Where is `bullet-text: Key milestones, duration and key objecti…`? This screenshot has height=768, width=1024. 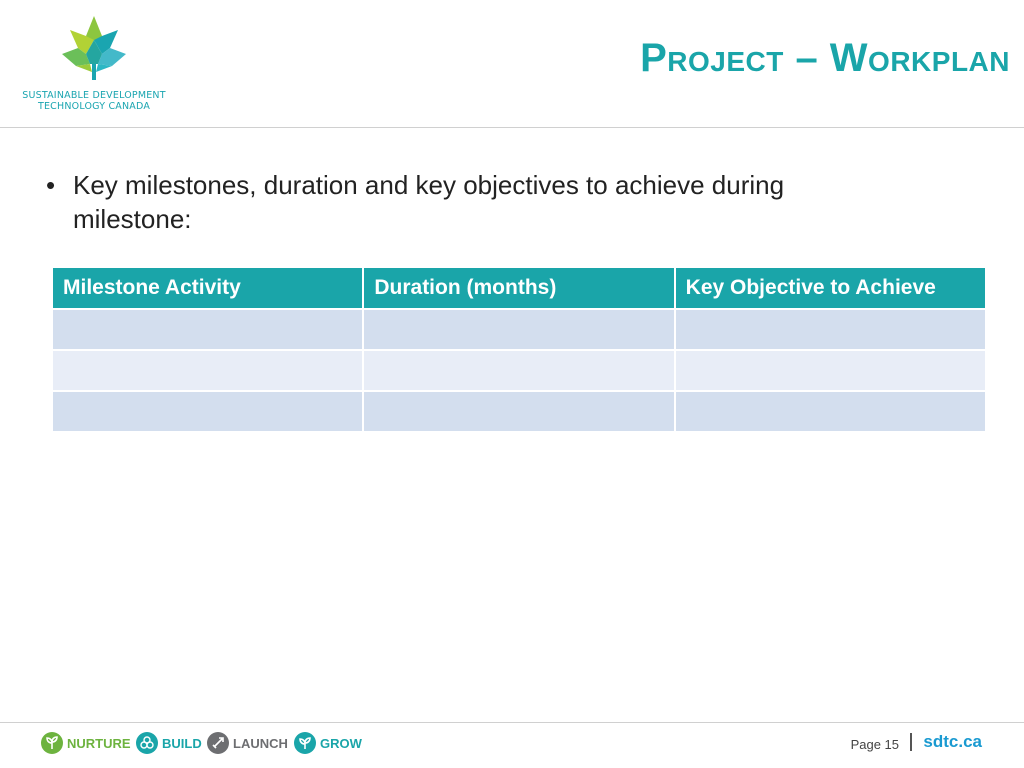 bullet-text: Key milestones, duration and key objecti… is located at coordinates (429, 202).